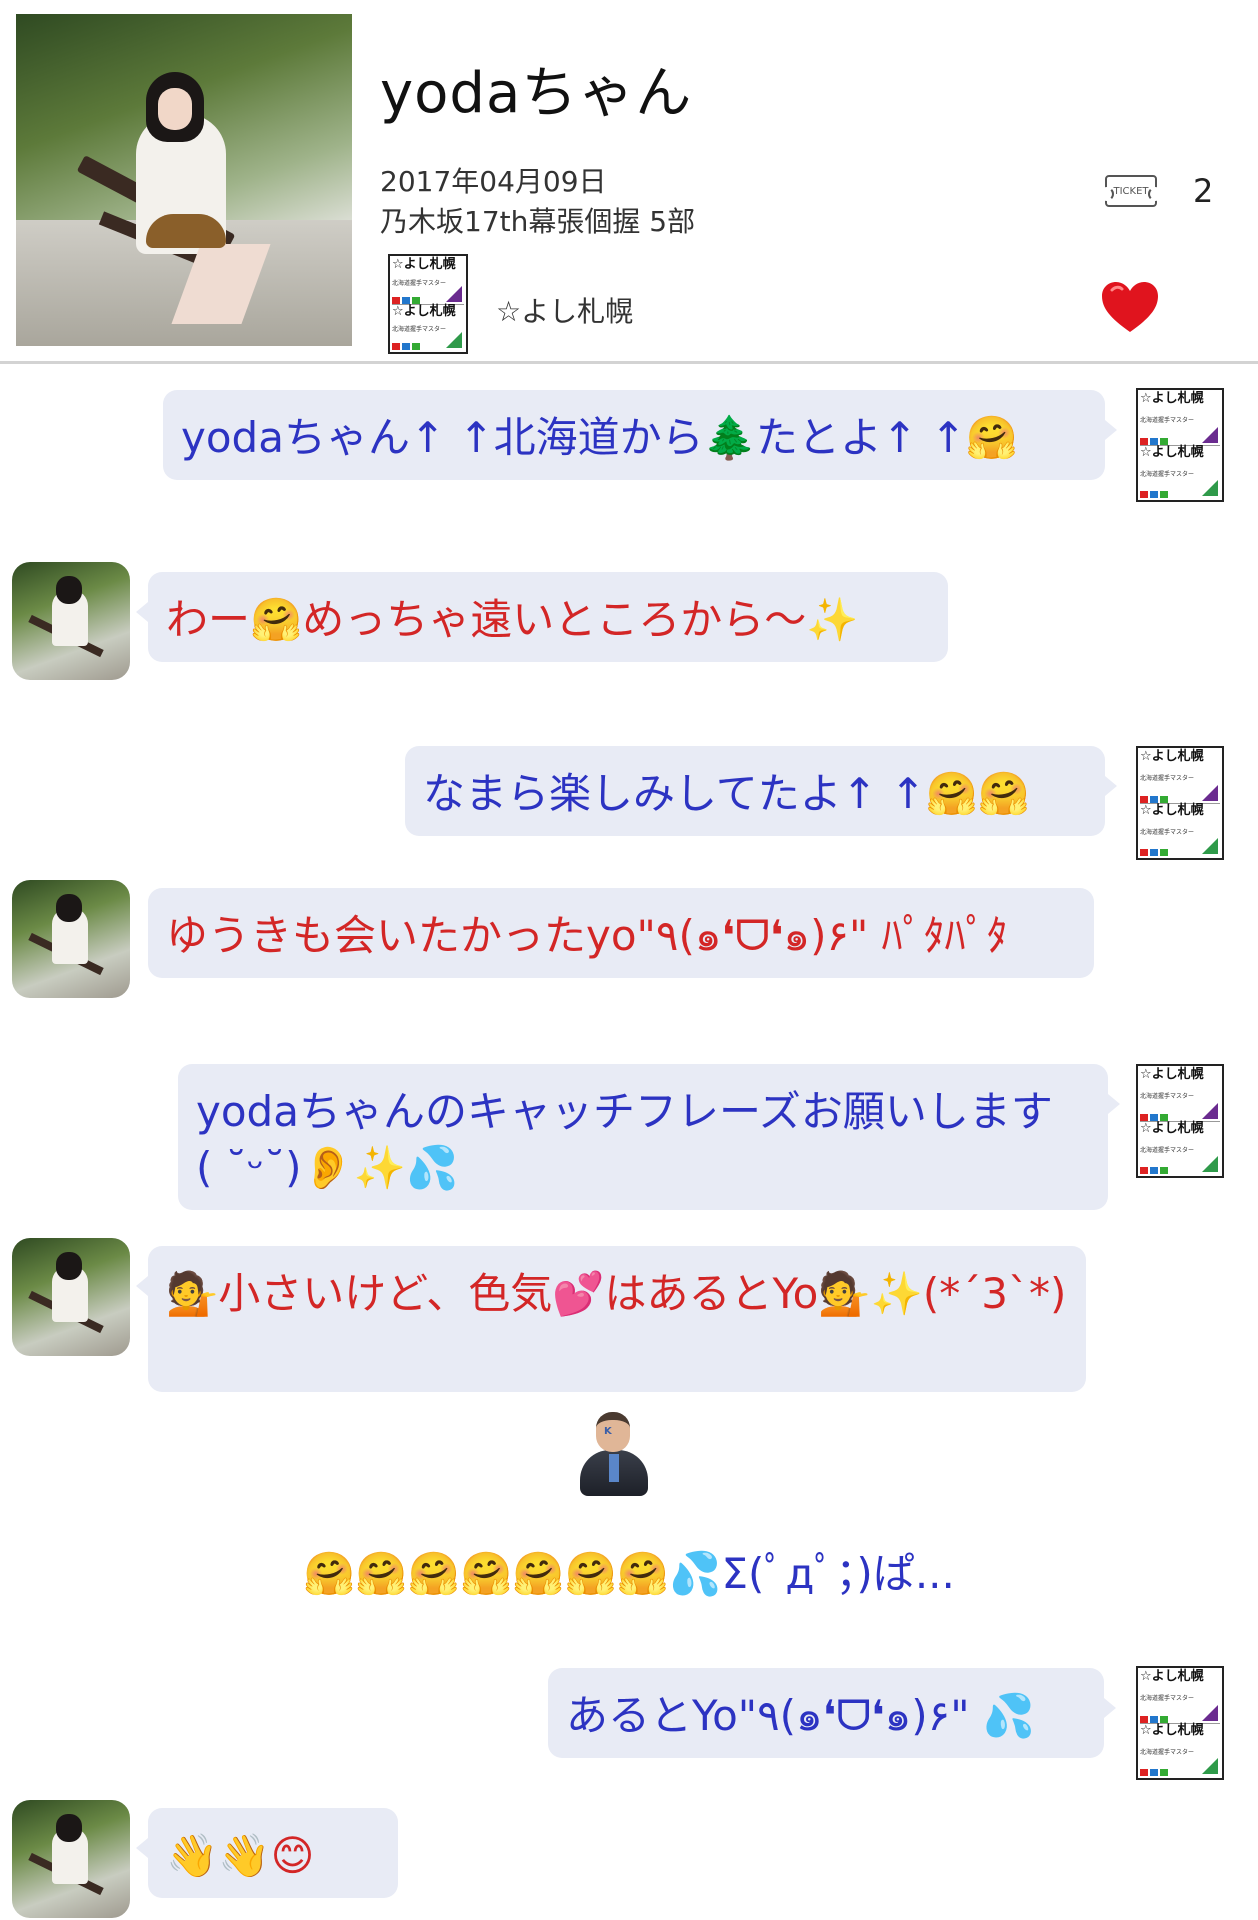  I want to click on message-bubble-received: わー🤗めっちゃ遠いところから〜✨, so click(542, 617).